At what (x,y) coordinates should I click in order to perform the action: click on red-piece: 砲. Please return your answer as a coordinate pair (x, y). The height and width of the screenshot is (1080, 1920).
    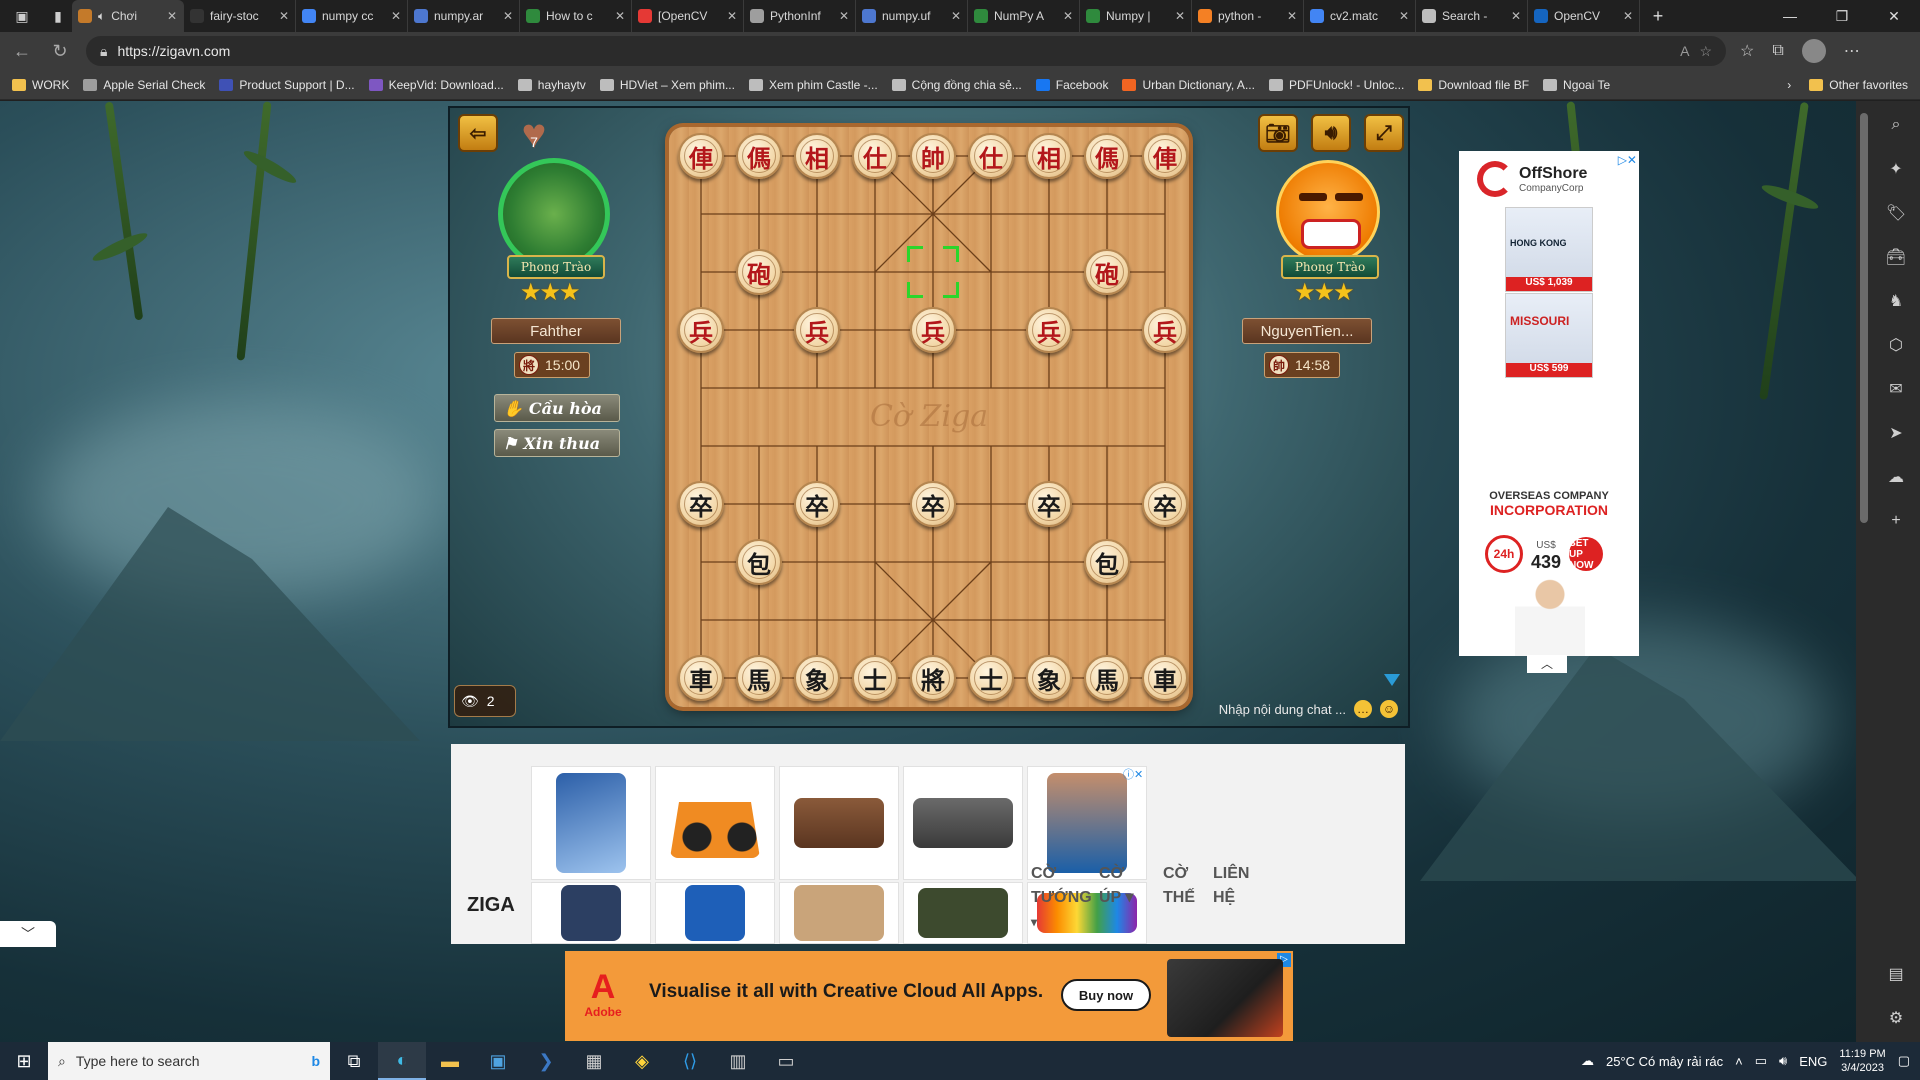
    Looking at the image, I should click on (759, 272).